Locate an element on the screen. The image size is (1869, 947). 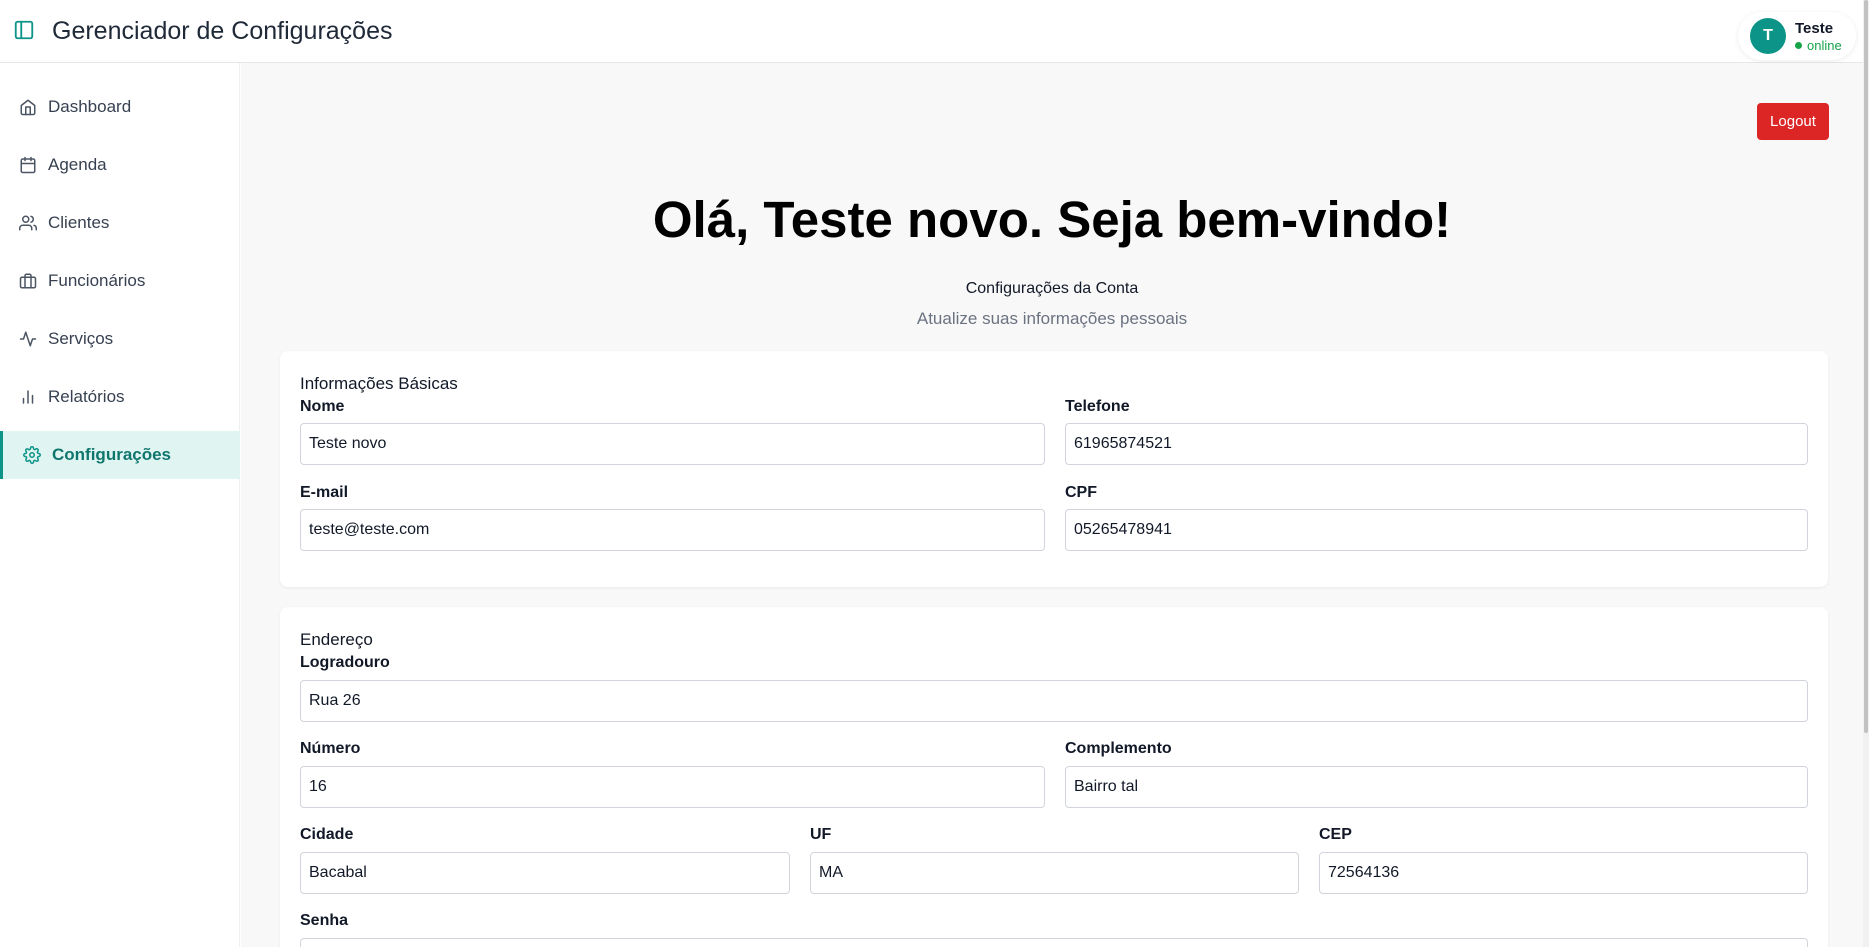
bar-chart-icon is located at coordinates (28, 397).